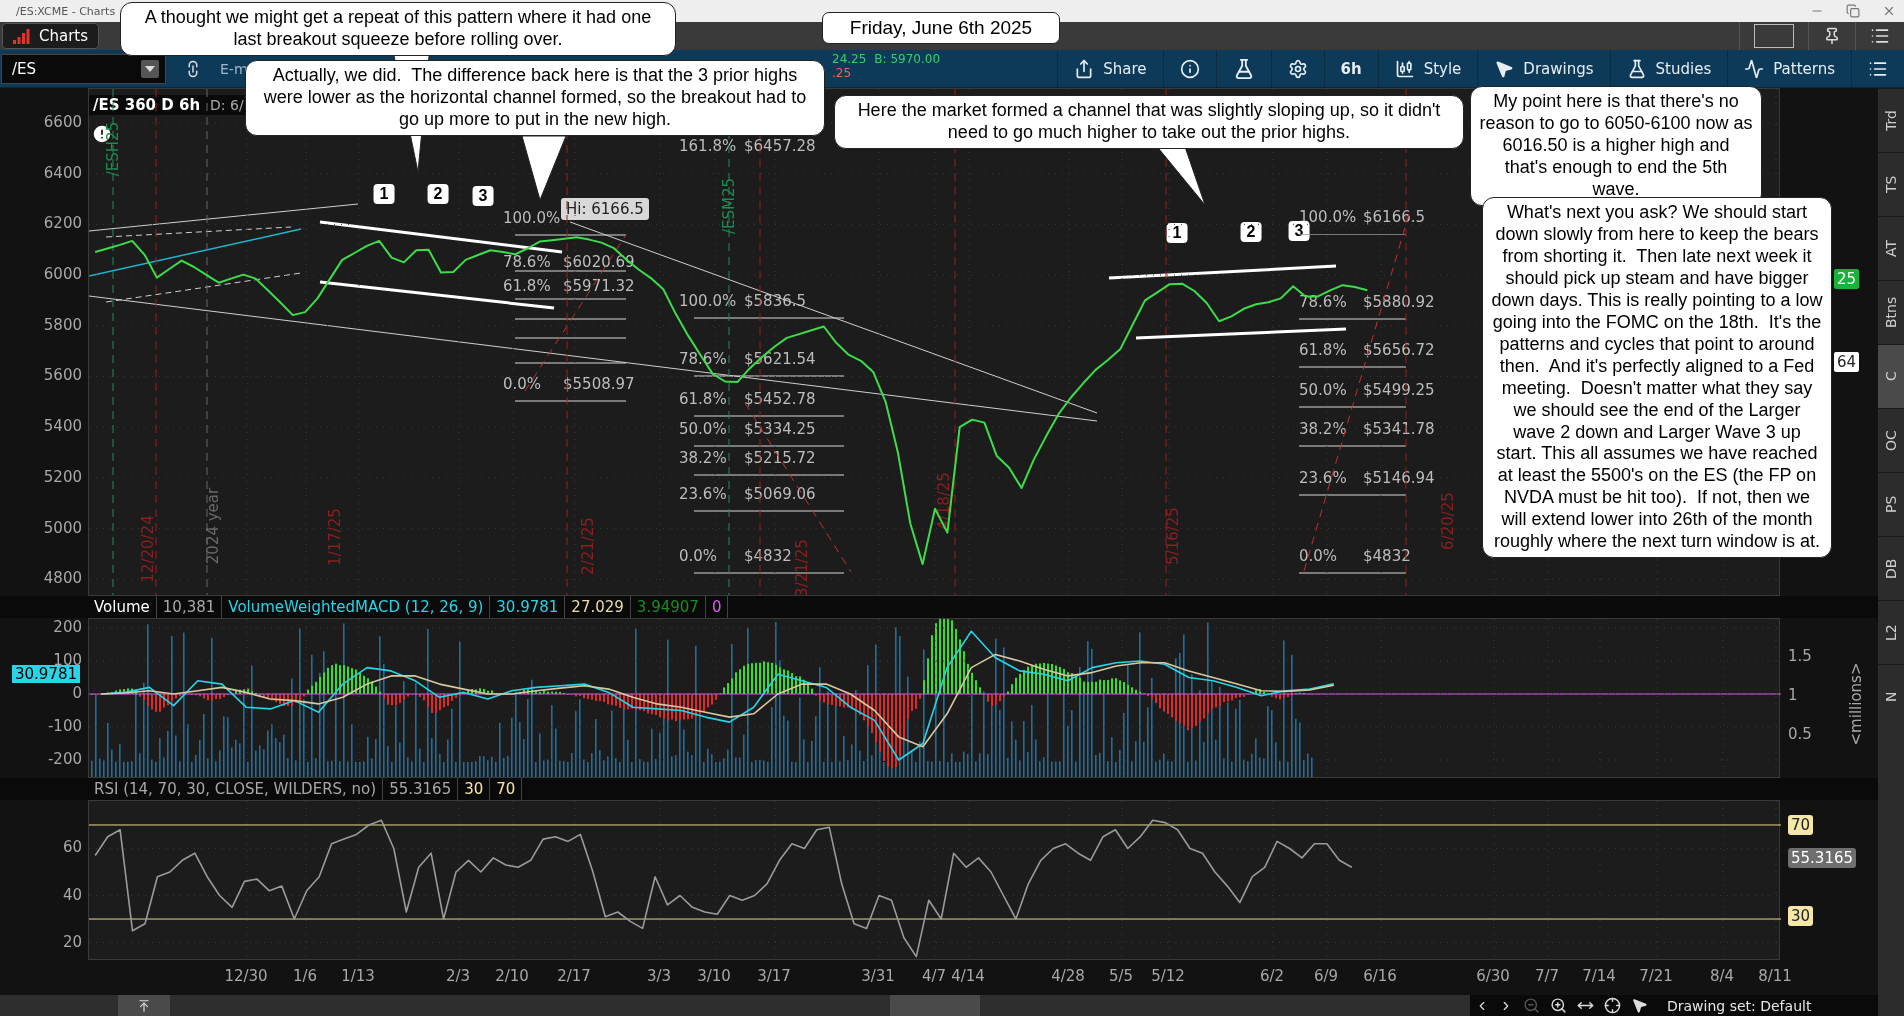 The height and width of the screenshot is (1016, 1904). What do you see at coordinates (1832, 36) in the screenshot?
I see `pin-icon` at bounding box center [1832, 36].